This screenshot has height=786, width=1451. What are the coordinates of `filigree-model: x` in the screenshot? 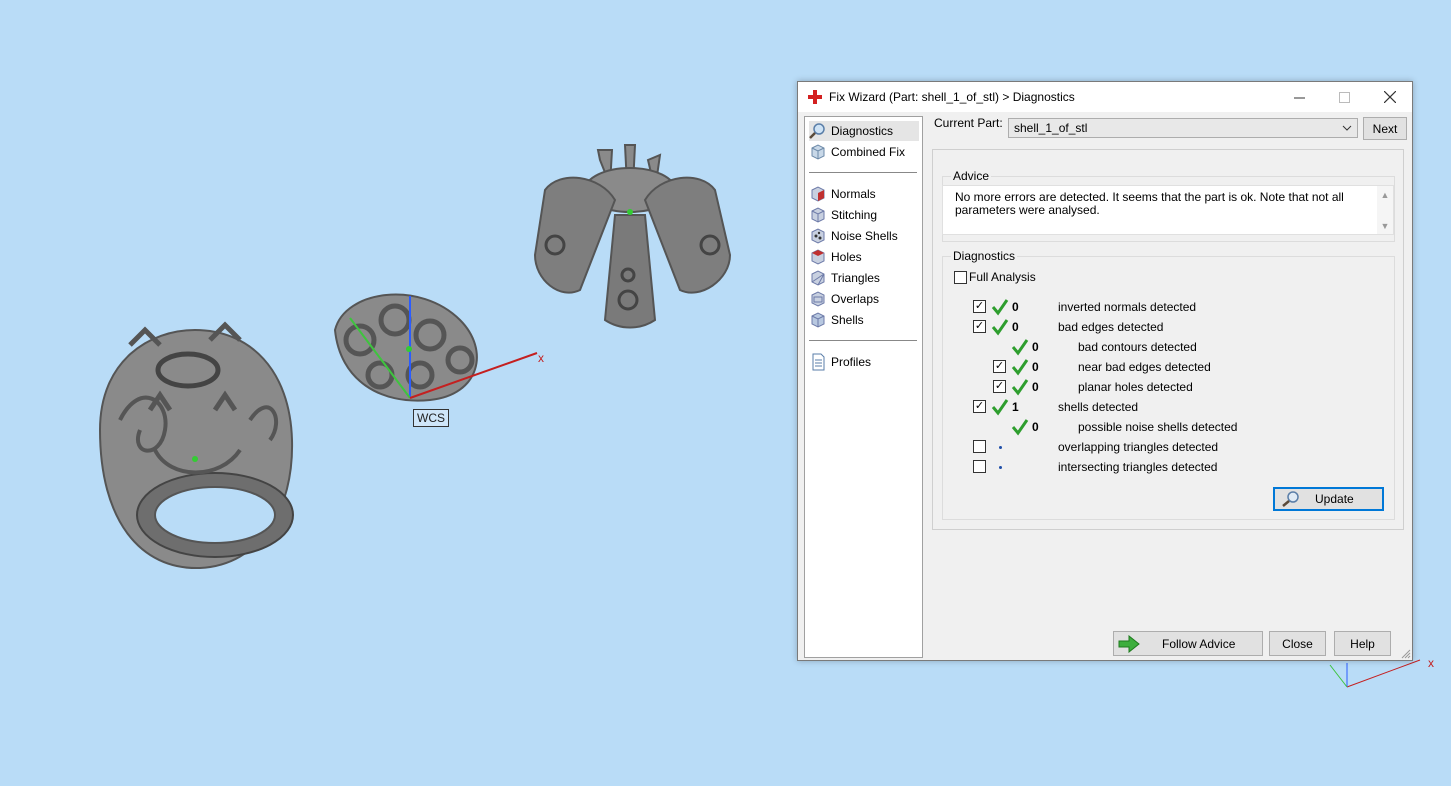 It's located at (438, 347).